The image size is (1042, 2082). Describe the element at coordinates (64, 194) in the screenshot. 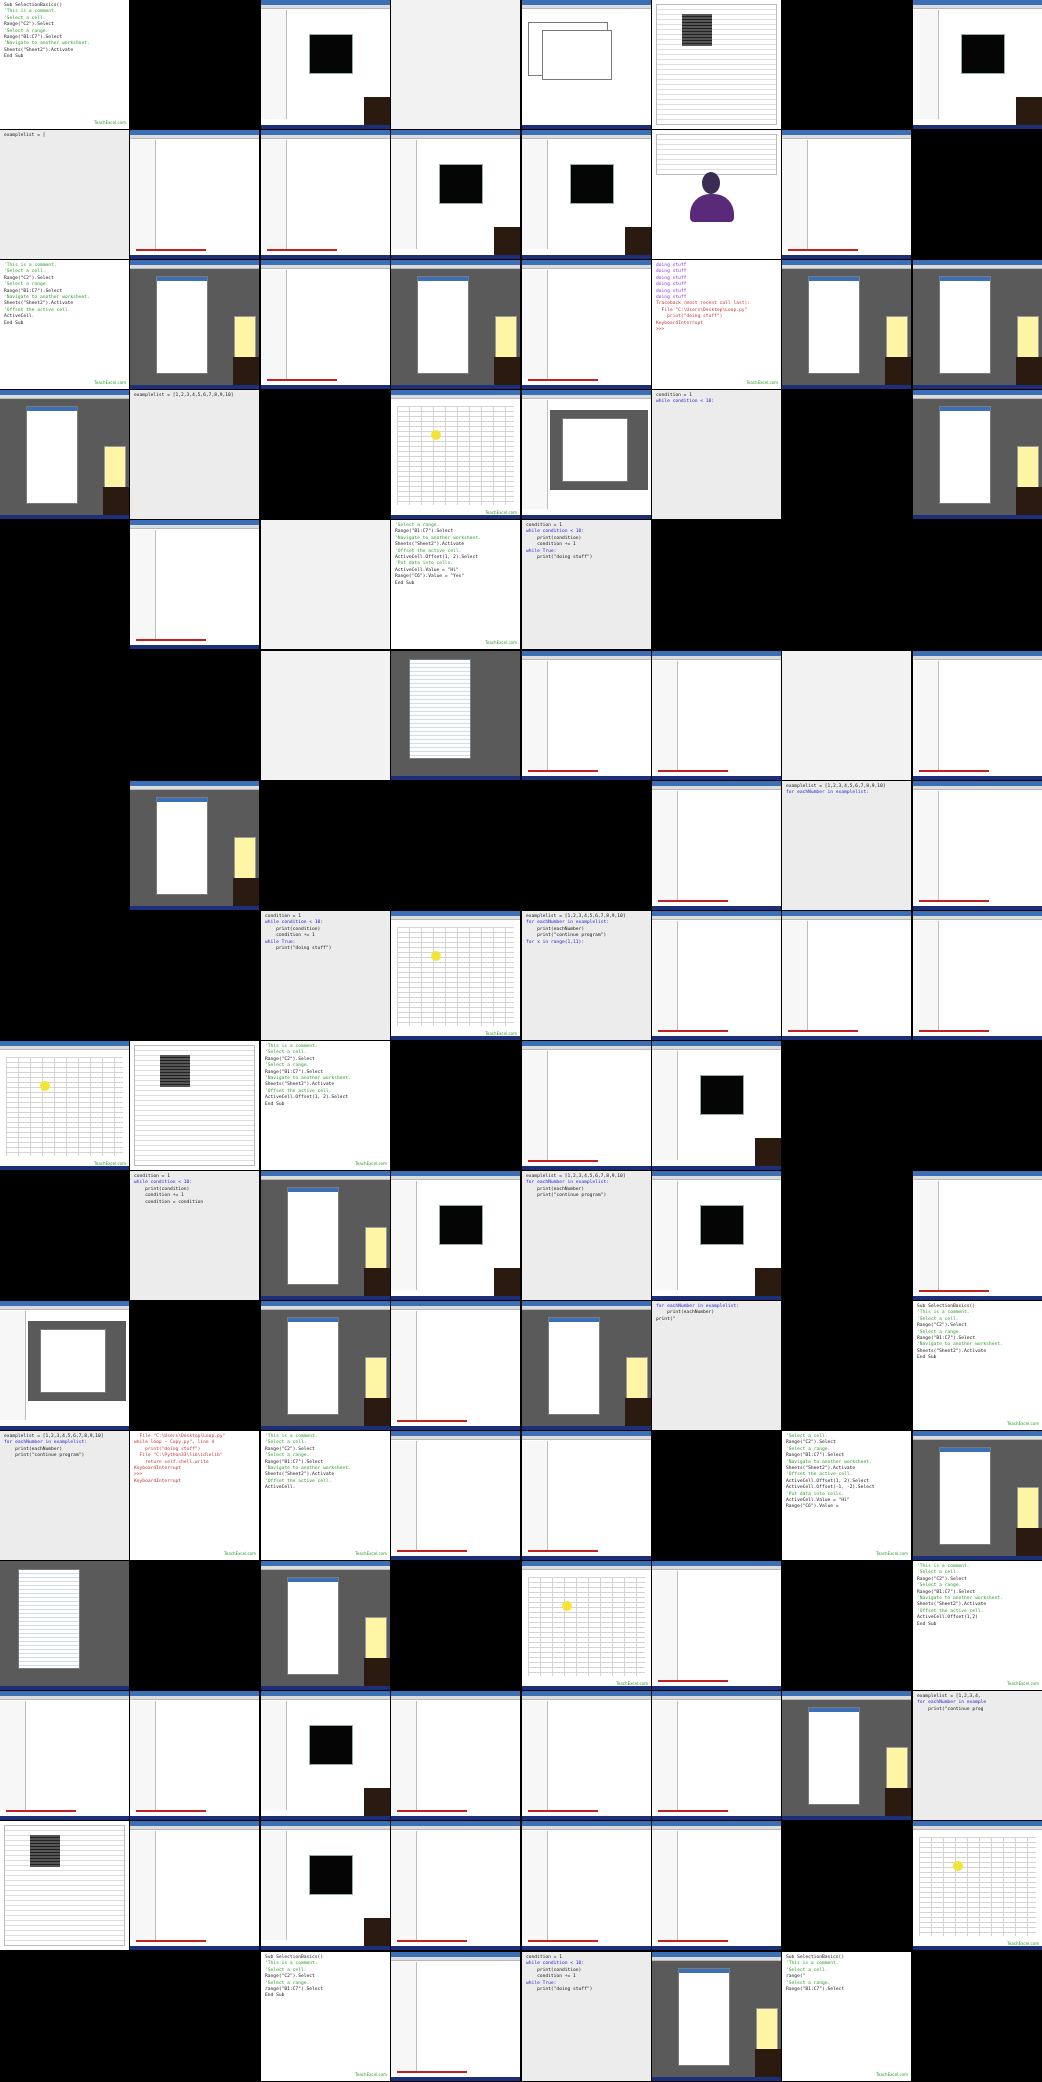

I see `video-thumbnail: examplelist = [` at that location.